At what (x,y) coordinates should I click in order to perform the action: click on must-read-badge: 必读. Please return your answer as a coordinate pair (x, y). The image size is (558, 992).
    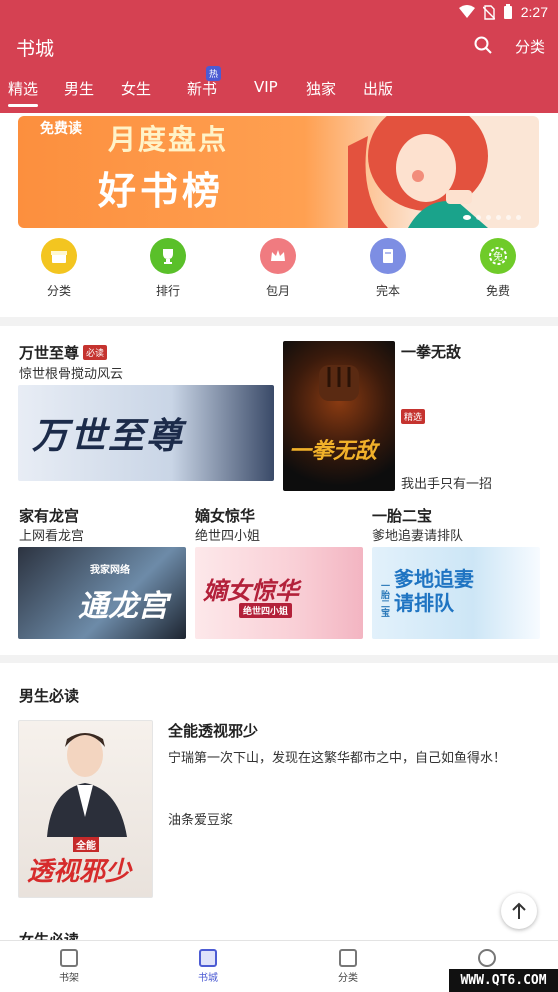
    Looking at the image, I should click on (95, 352).